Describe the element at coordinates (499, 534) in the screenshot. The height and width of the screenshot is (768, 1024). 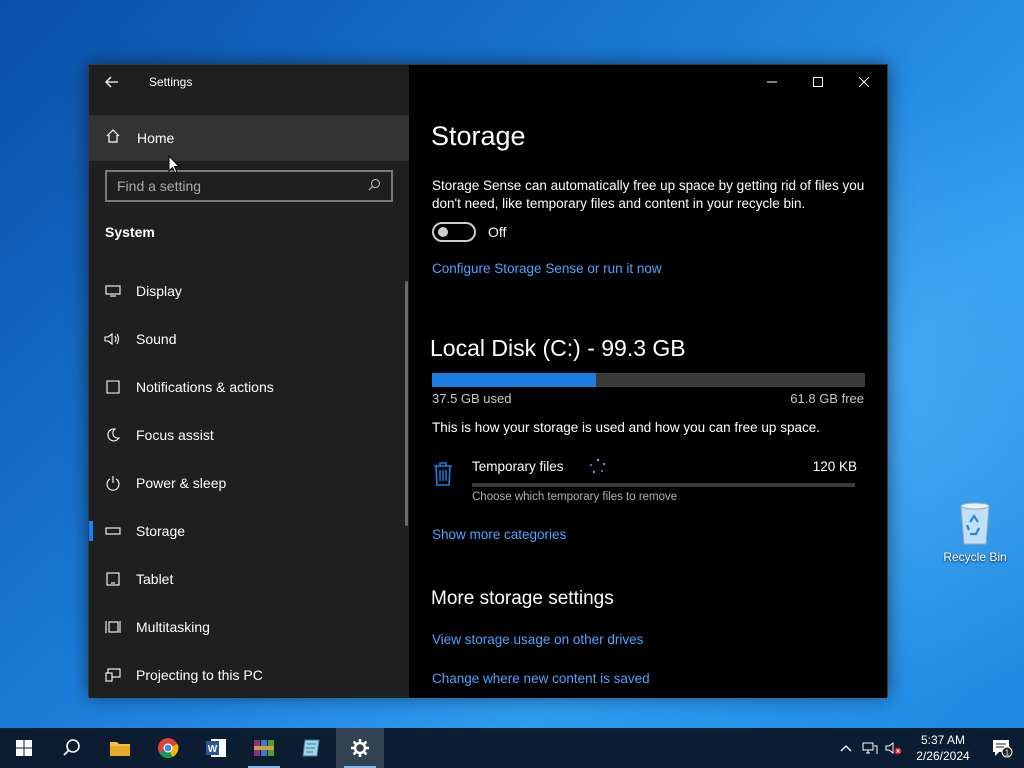
I see `show-more-categories-link: Show more categories` at that location.